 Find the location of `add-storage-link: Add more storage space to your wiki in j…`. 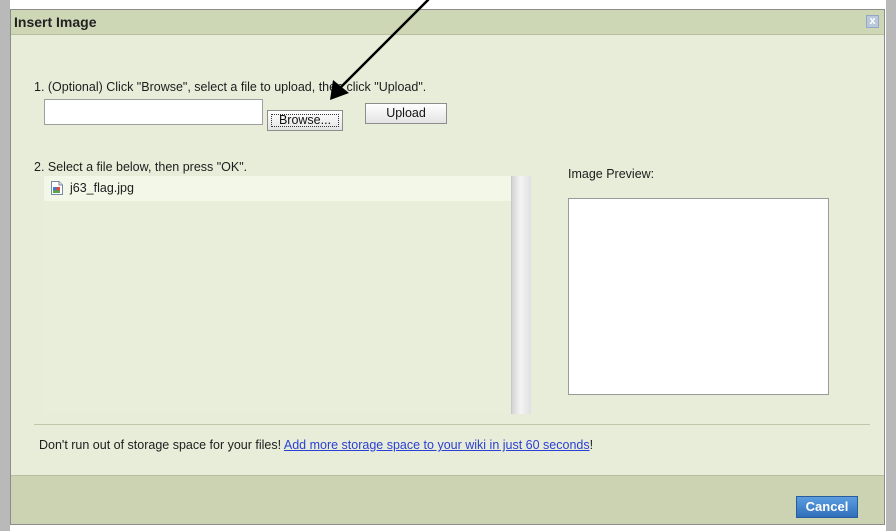

add-storage-link: Add more storage space to your wiki in j… is located at coordinates (437, 445).